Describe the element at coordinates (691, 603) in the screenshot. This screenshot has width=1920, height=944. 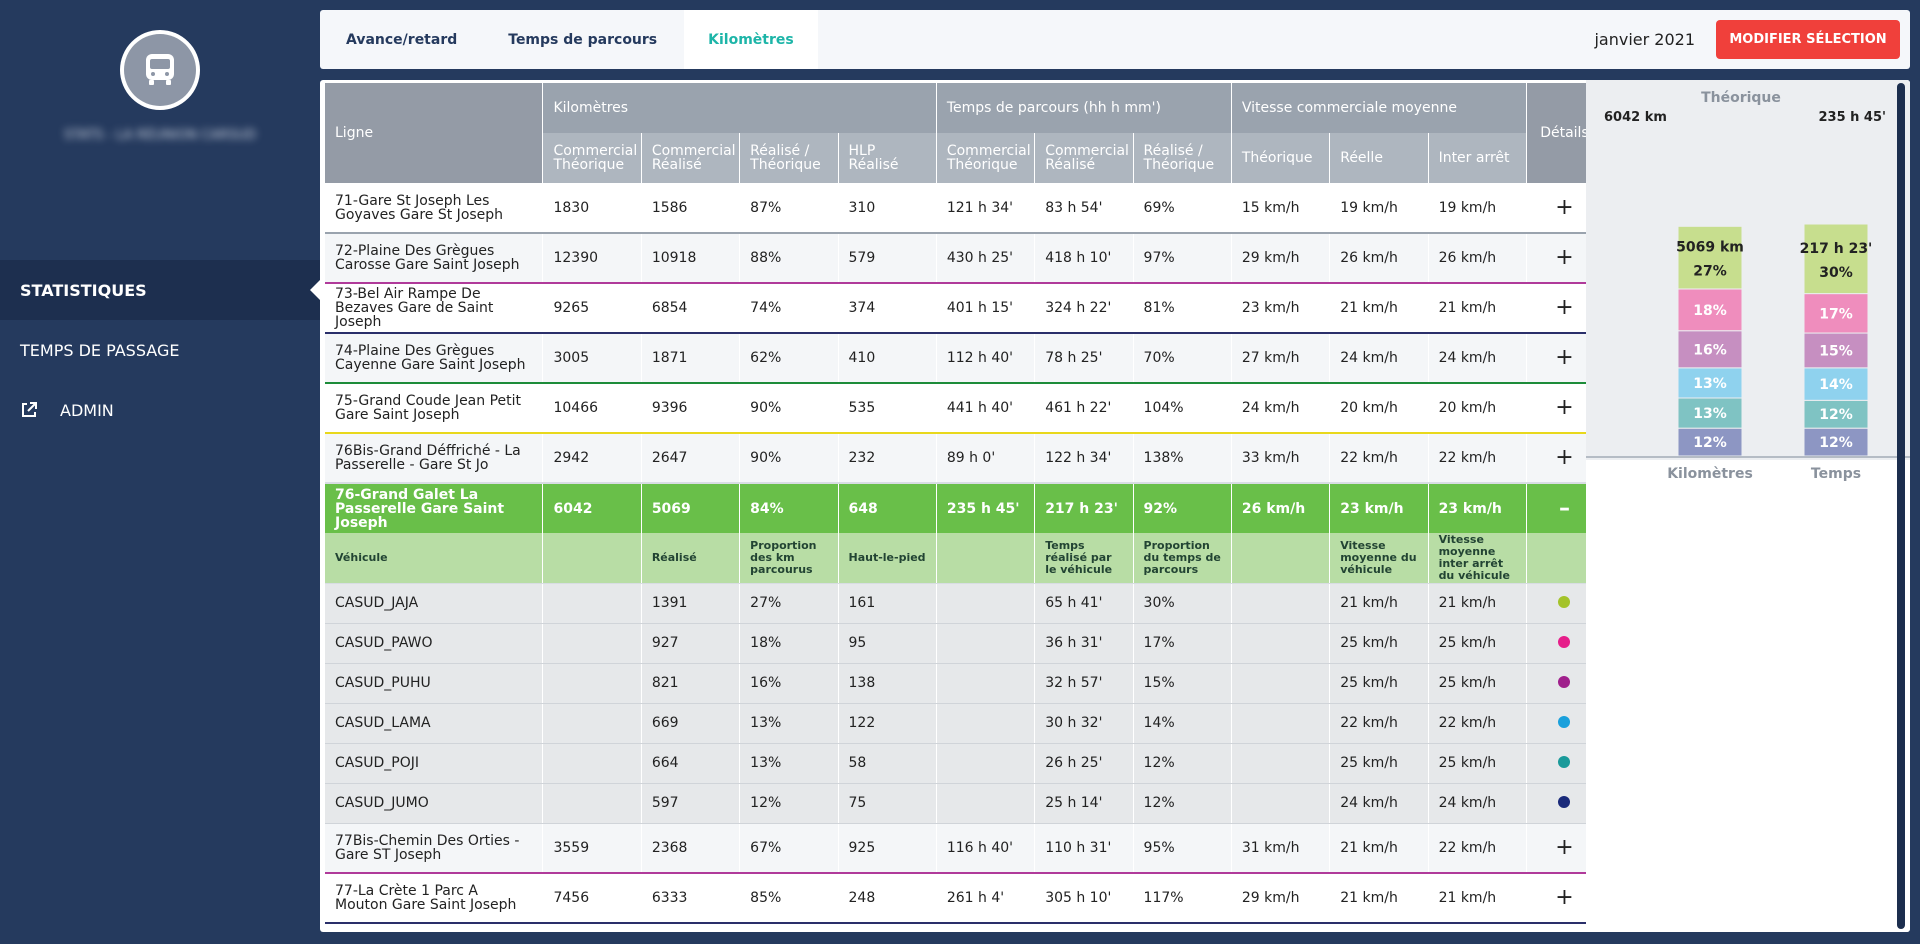
I see `cell: 1391` at that location.